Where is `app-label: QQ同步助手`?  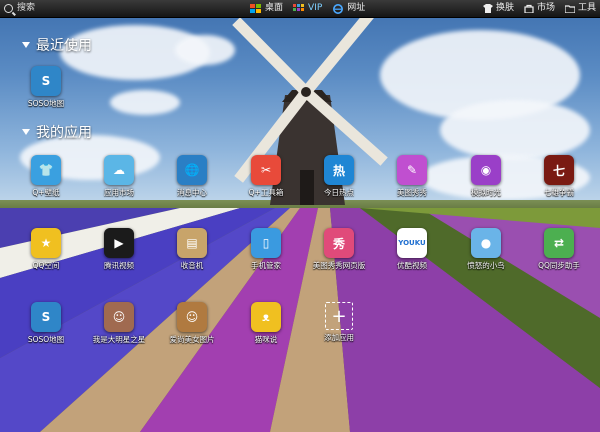
app-label: QQ同步助手 is located at coordinates (559, 265).